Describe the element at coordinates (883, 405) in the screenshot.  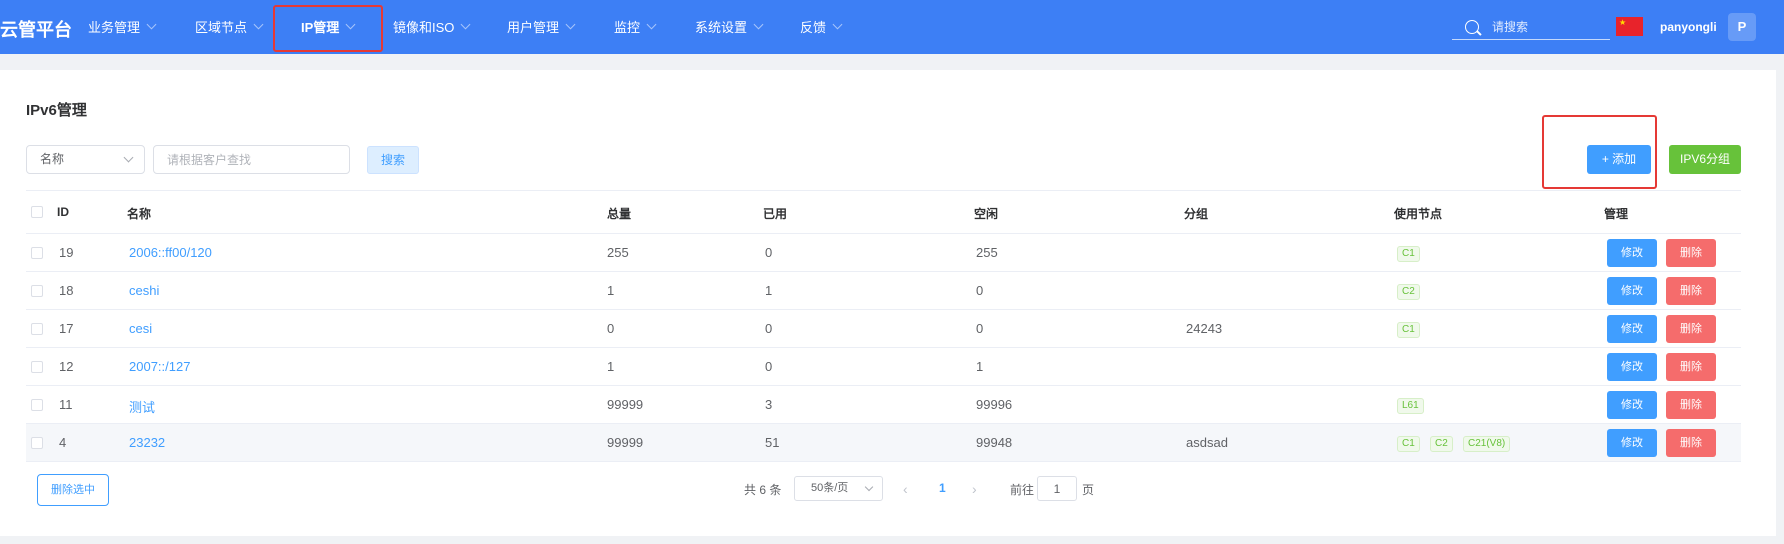
I see `table-row: 11 测试 99999 3 99996 L61 修改 删除` at that location.